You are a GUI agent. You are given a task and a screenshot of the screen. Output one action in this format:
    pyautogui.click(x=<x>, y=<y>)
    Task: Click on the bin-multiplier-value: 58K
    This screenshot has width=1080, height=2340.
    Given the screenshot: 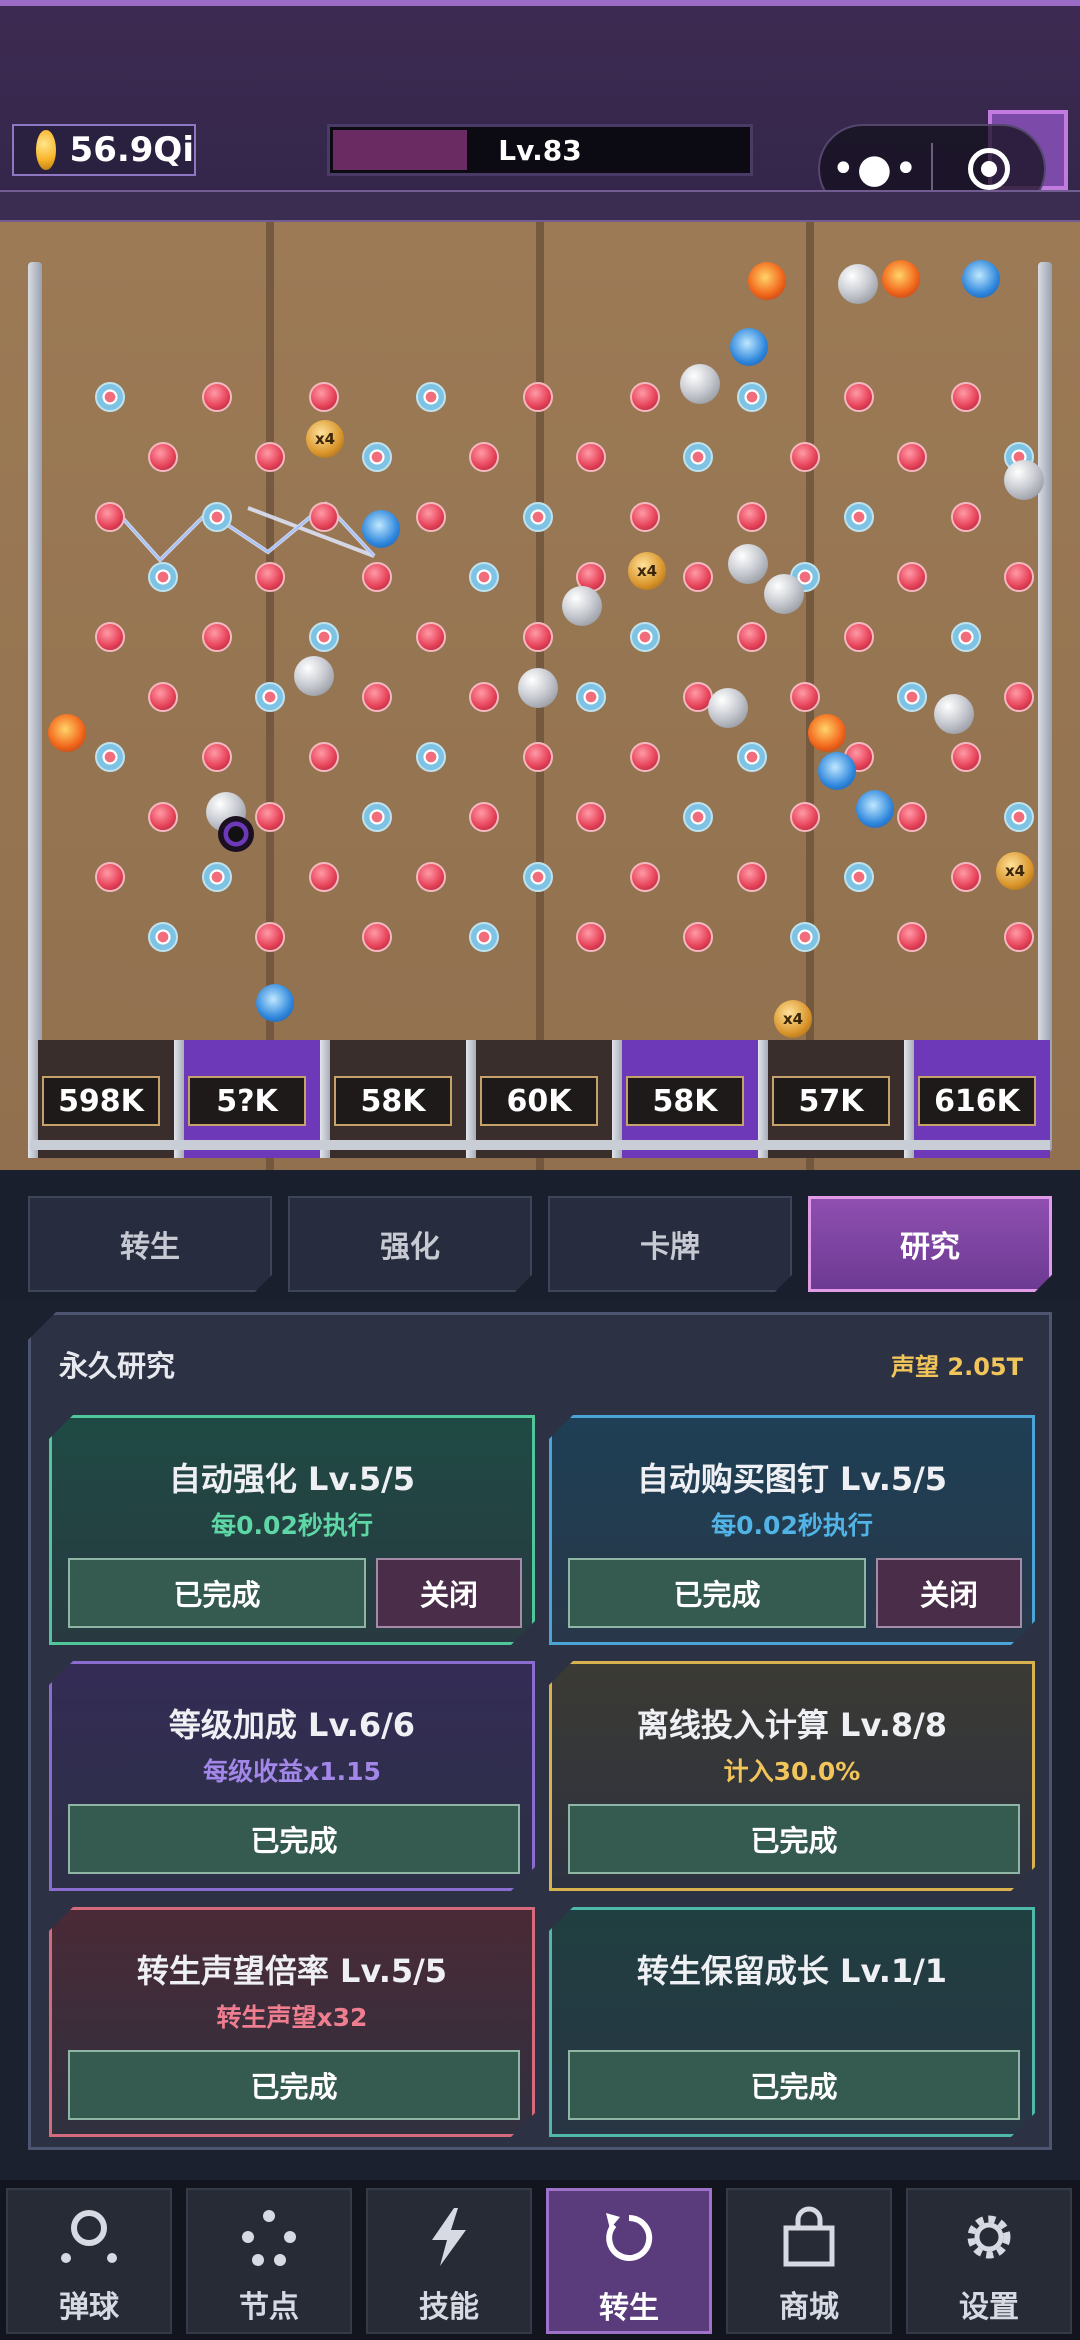 What is the action you would take?
    pyautogui.click(x=685, y=1101)
    